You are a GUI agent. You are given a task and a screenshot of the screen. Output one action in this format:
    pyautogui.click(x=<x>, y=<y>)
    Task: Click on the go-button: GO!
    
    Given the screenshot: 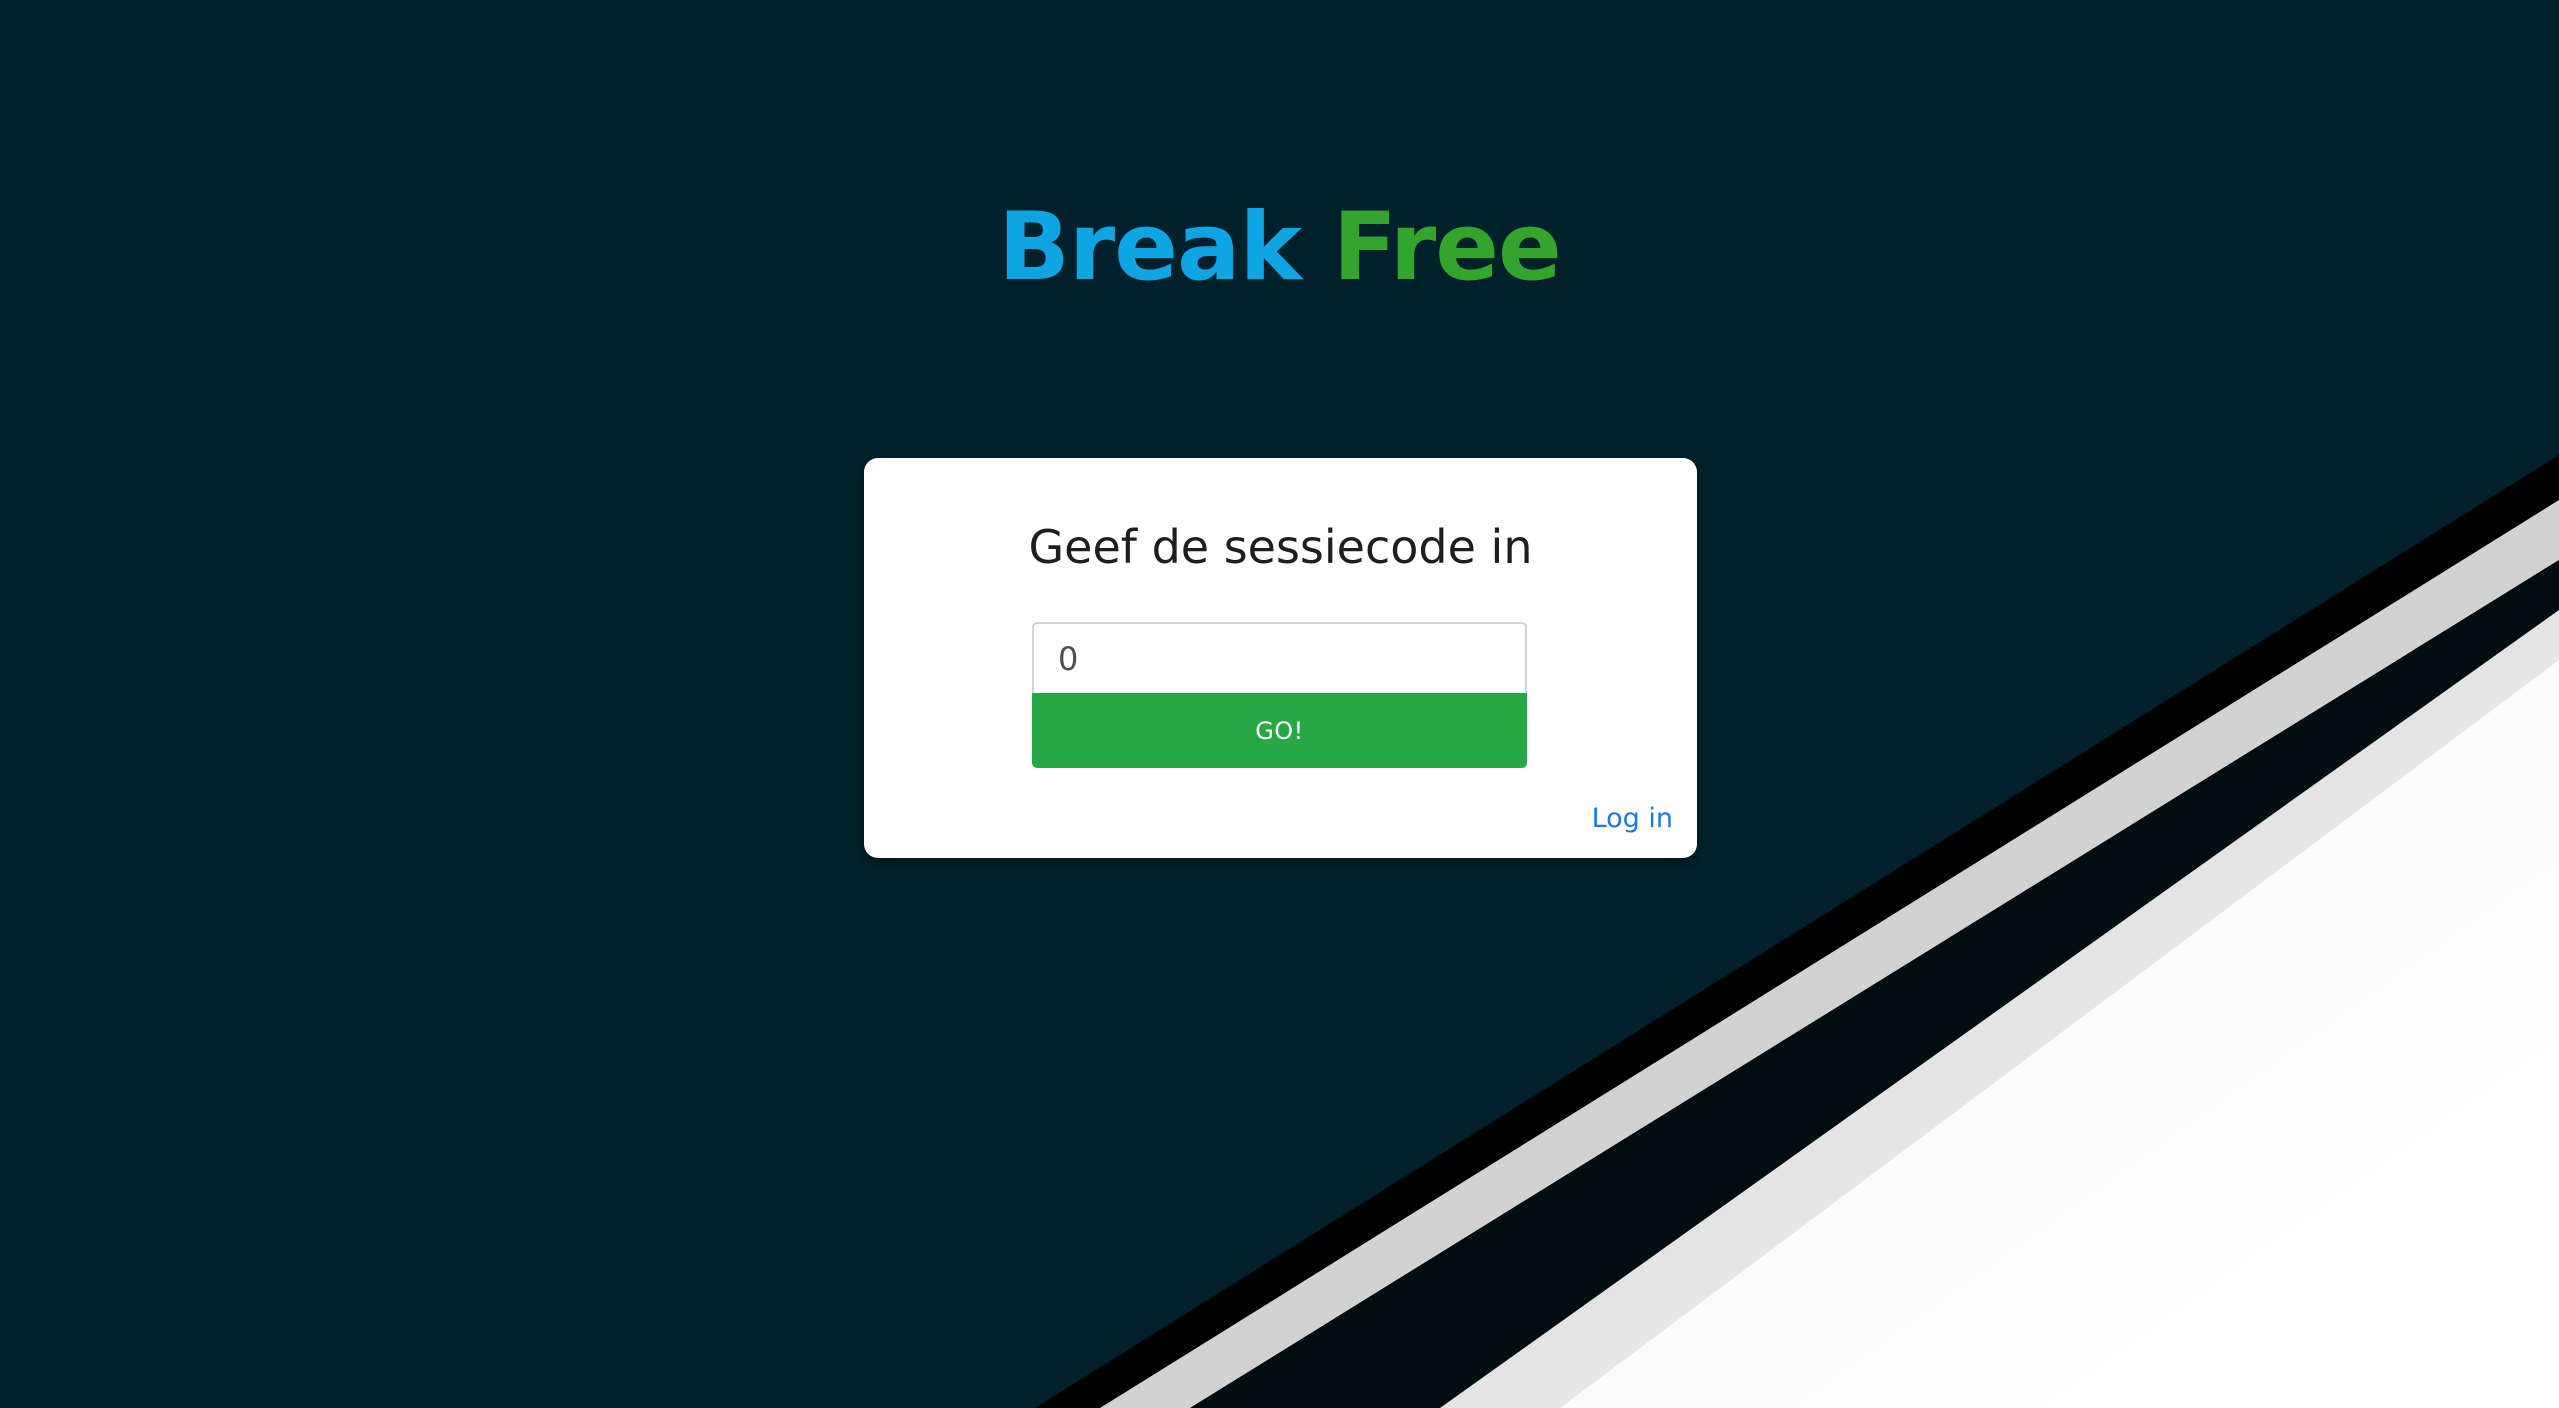 What is the action you would take?
    pyautogui.click(x=1279, y=730)
    